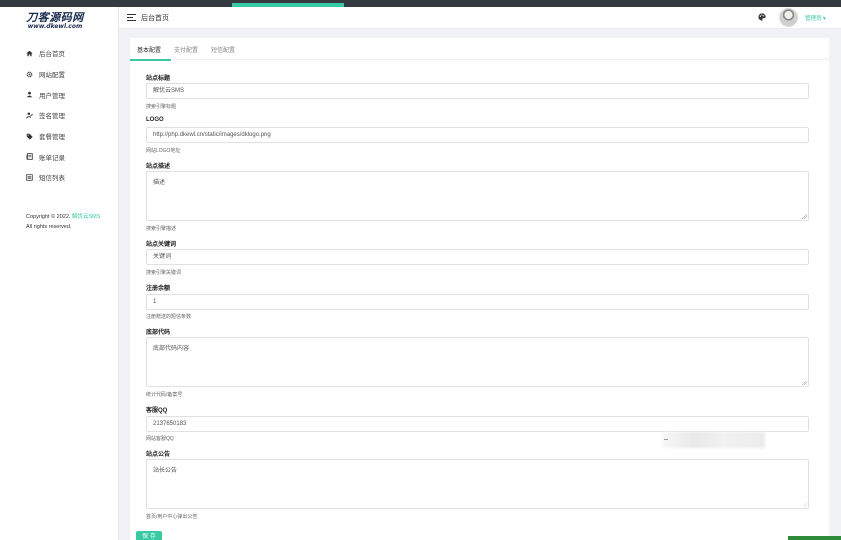  What do you see at coordinates (164, 273) in the screenshot?
I see `keywords-help: 搜索引擎关键词` at bounding box center [164, 273].